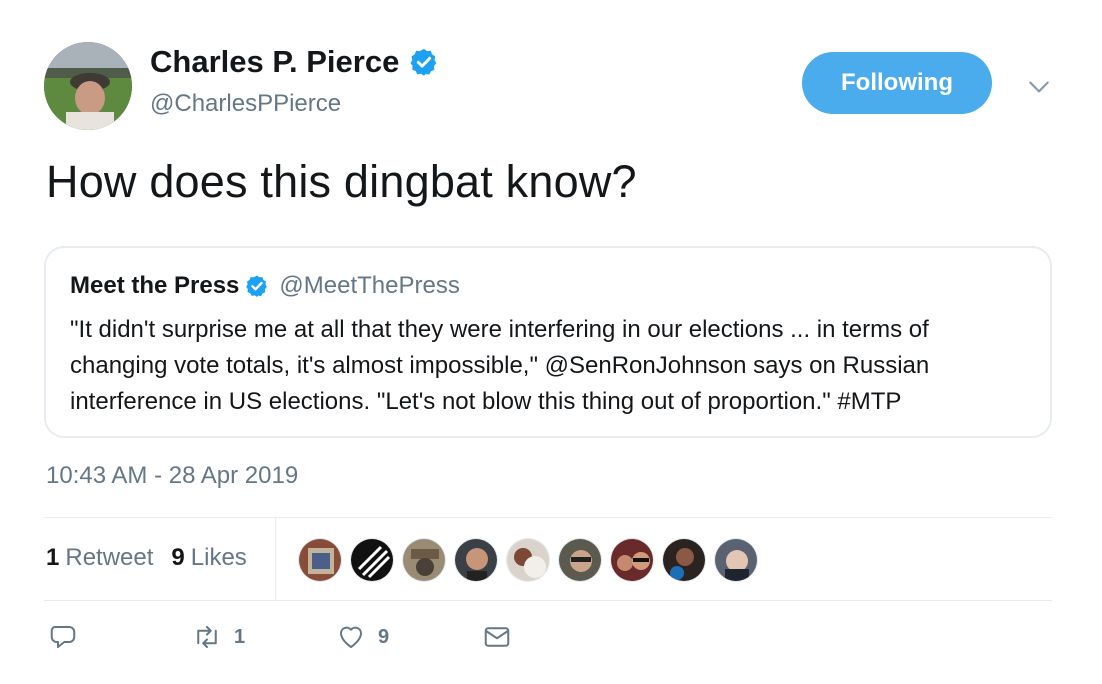 This screenshot has width=1102, height=684. Describe the element at coordinates (341, 181) in the screenshot. I see `tweet-text: How does this dingbat know?` at that location.